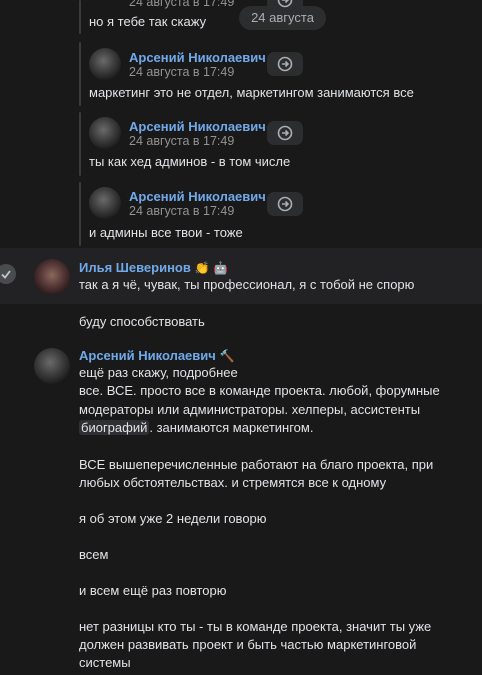 The image size is (482, 675). Describe the element at coordinates (142, 321) in the screenshot. I see `message-text: буду способствовать` at that location.